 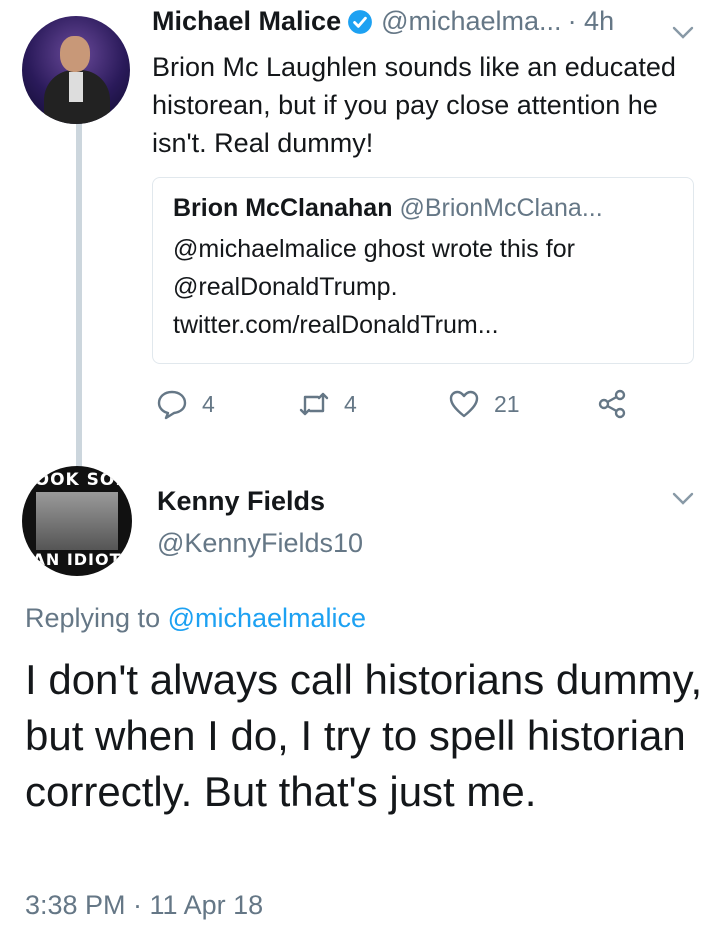 What do you see at coordinates (76, 70) in the screenshot?
I see `avatar-michael-malice` at bounding box center [76, 70].